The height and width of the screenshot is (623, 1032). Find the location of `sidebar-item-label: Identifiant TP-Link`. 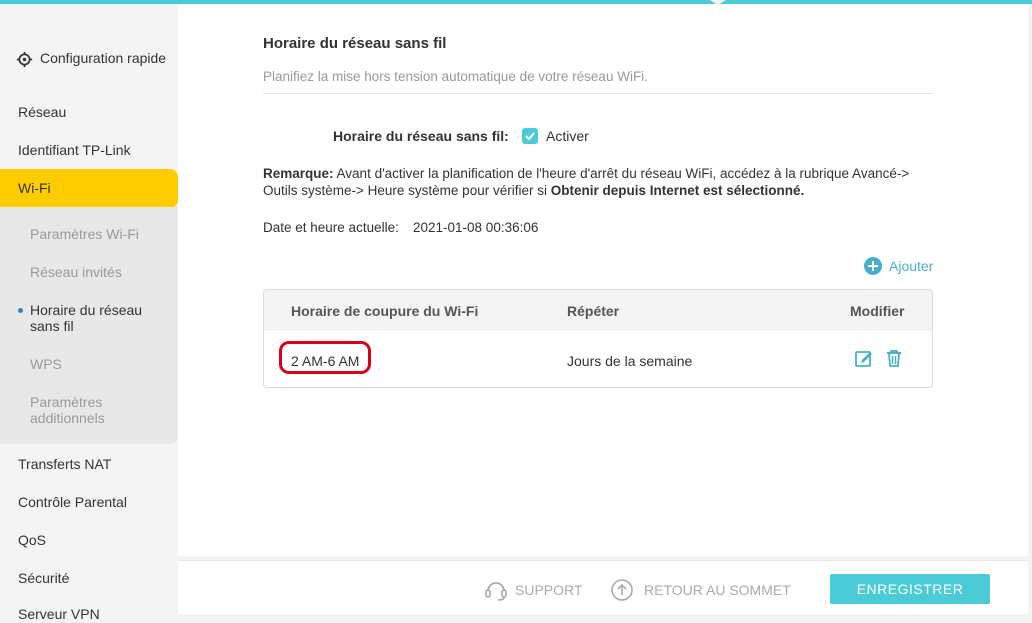

sidebar-item-label: Identifiant TP-Link is located at coordinates (74, 150).